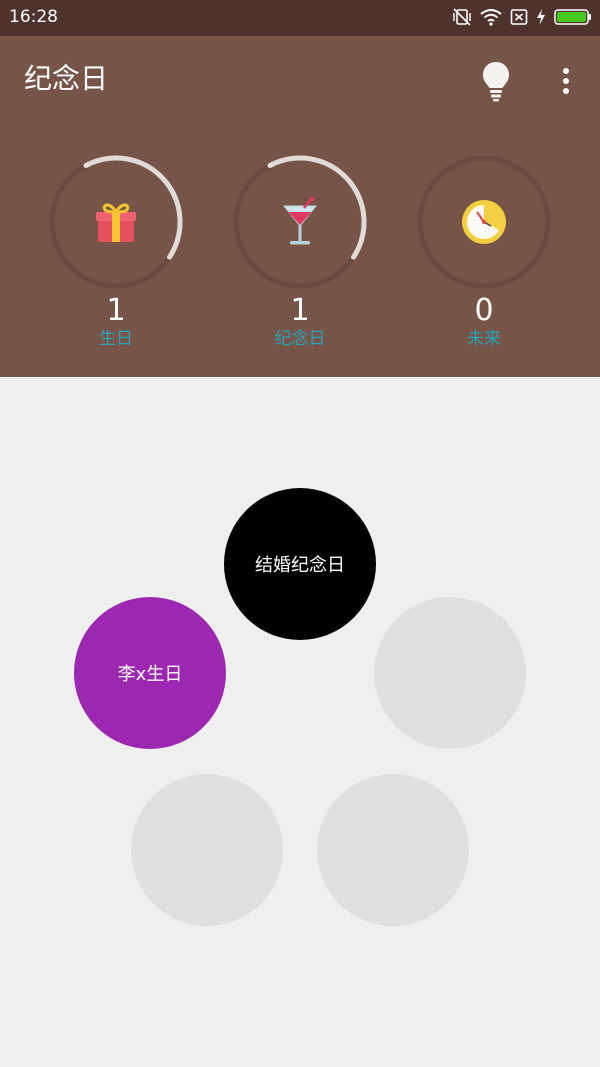 The height and width of the screenshot is (1067, 600). What do you see at coordinates (300, 339) in the screenshot?
I see `anniversary-label: 纪念日` at bounding box center [300, 339].